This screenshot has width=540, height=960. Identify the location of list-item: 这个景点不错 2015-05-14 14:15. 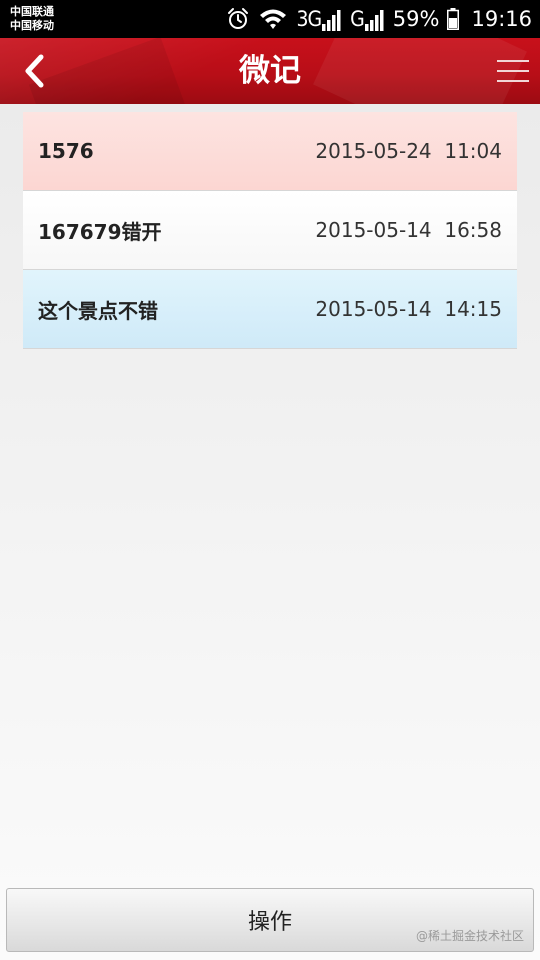
(270, 309).